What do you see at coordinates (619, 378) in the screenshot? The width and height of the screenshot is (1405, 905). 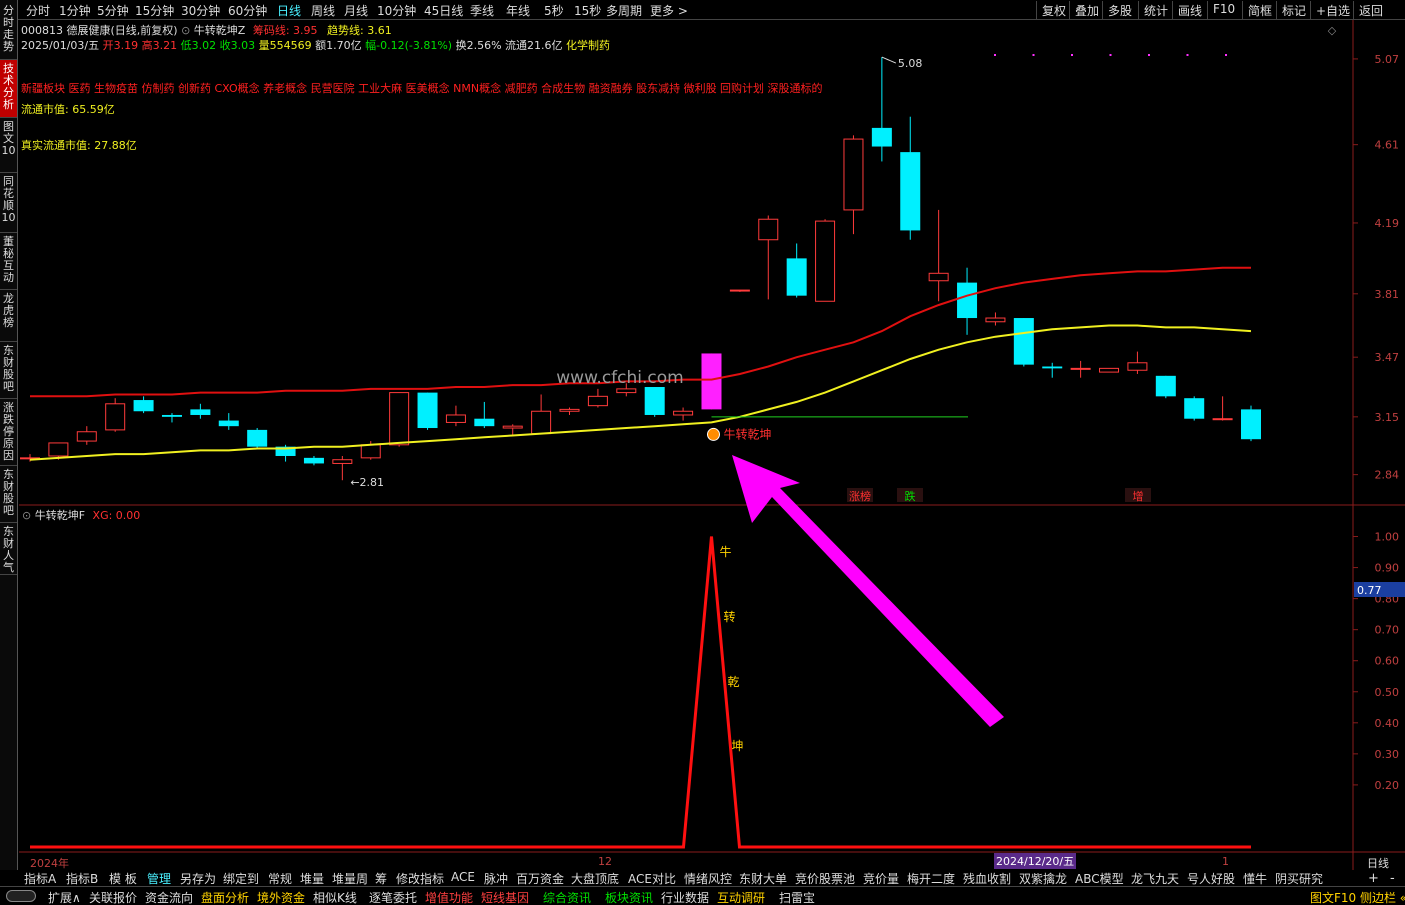 I see `watermark-text: www.cfchi.com` at bounding box center [619, 378].